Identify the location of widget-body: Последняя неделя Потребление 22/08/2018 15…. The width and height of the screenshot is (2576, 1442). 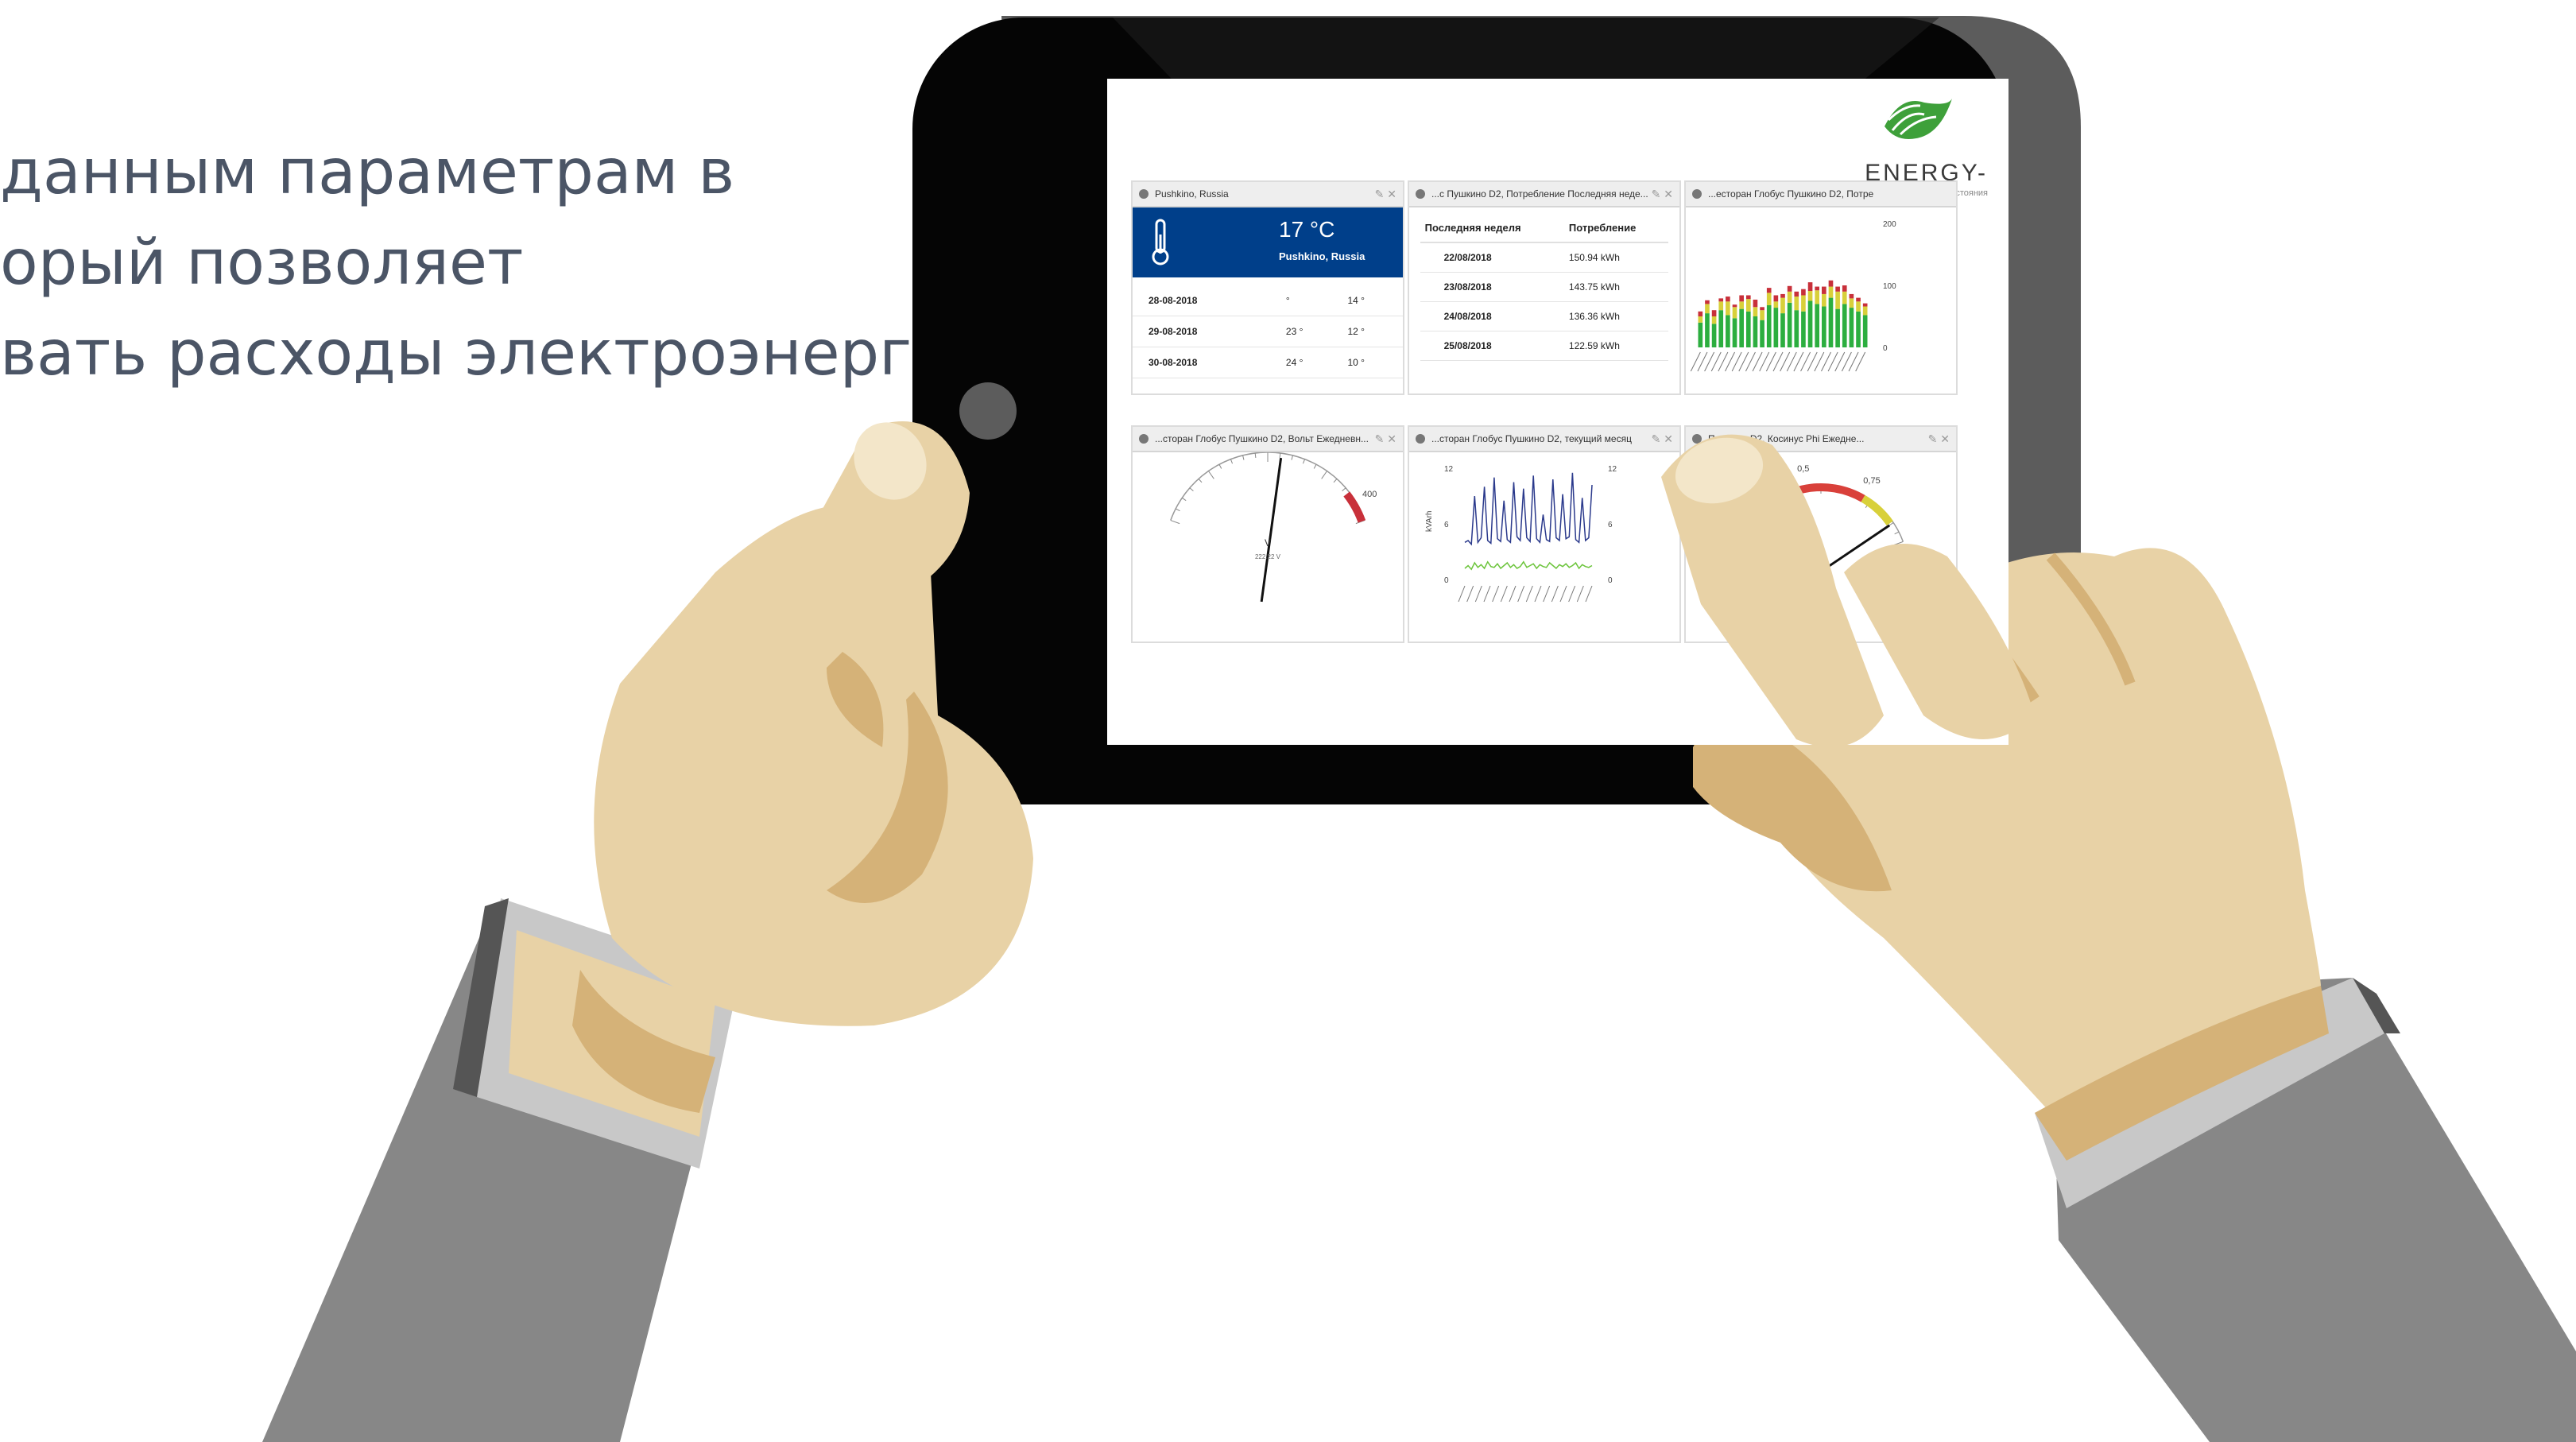
(1544, 300).